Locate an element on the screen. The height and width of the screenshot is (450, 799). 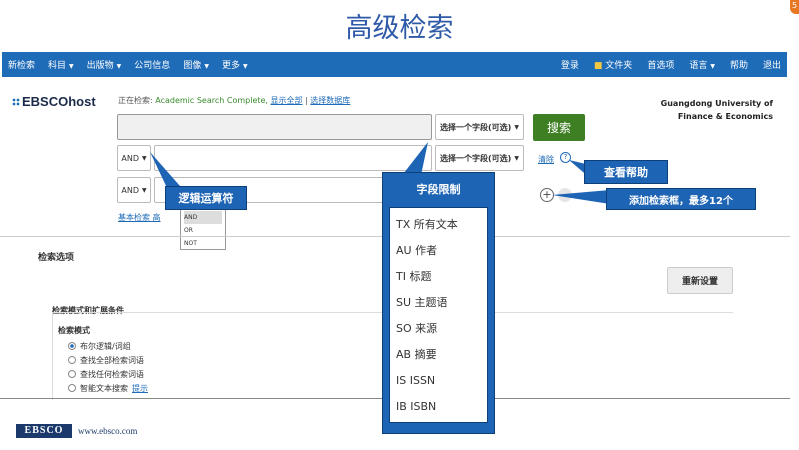
field-select-1: 选择一个字段(可选) ▼ is located at coordinates (479, 127).